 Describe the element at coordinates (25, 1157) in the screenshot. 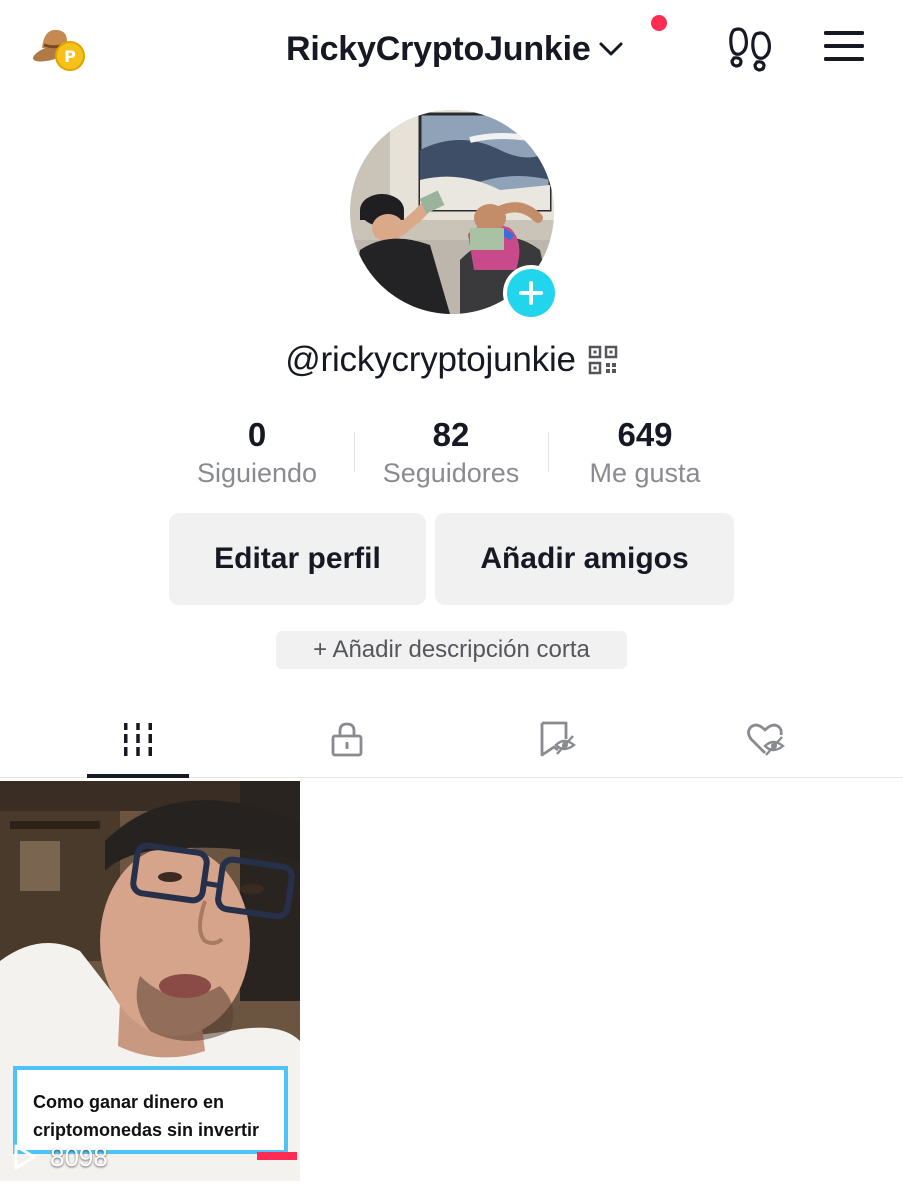

I see `play-icon` at that location.